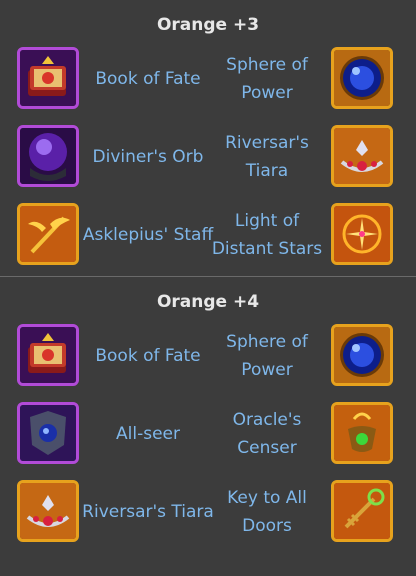 This screenshot has height=576, width=416. I want to click on key-icon, so click(362, 511).